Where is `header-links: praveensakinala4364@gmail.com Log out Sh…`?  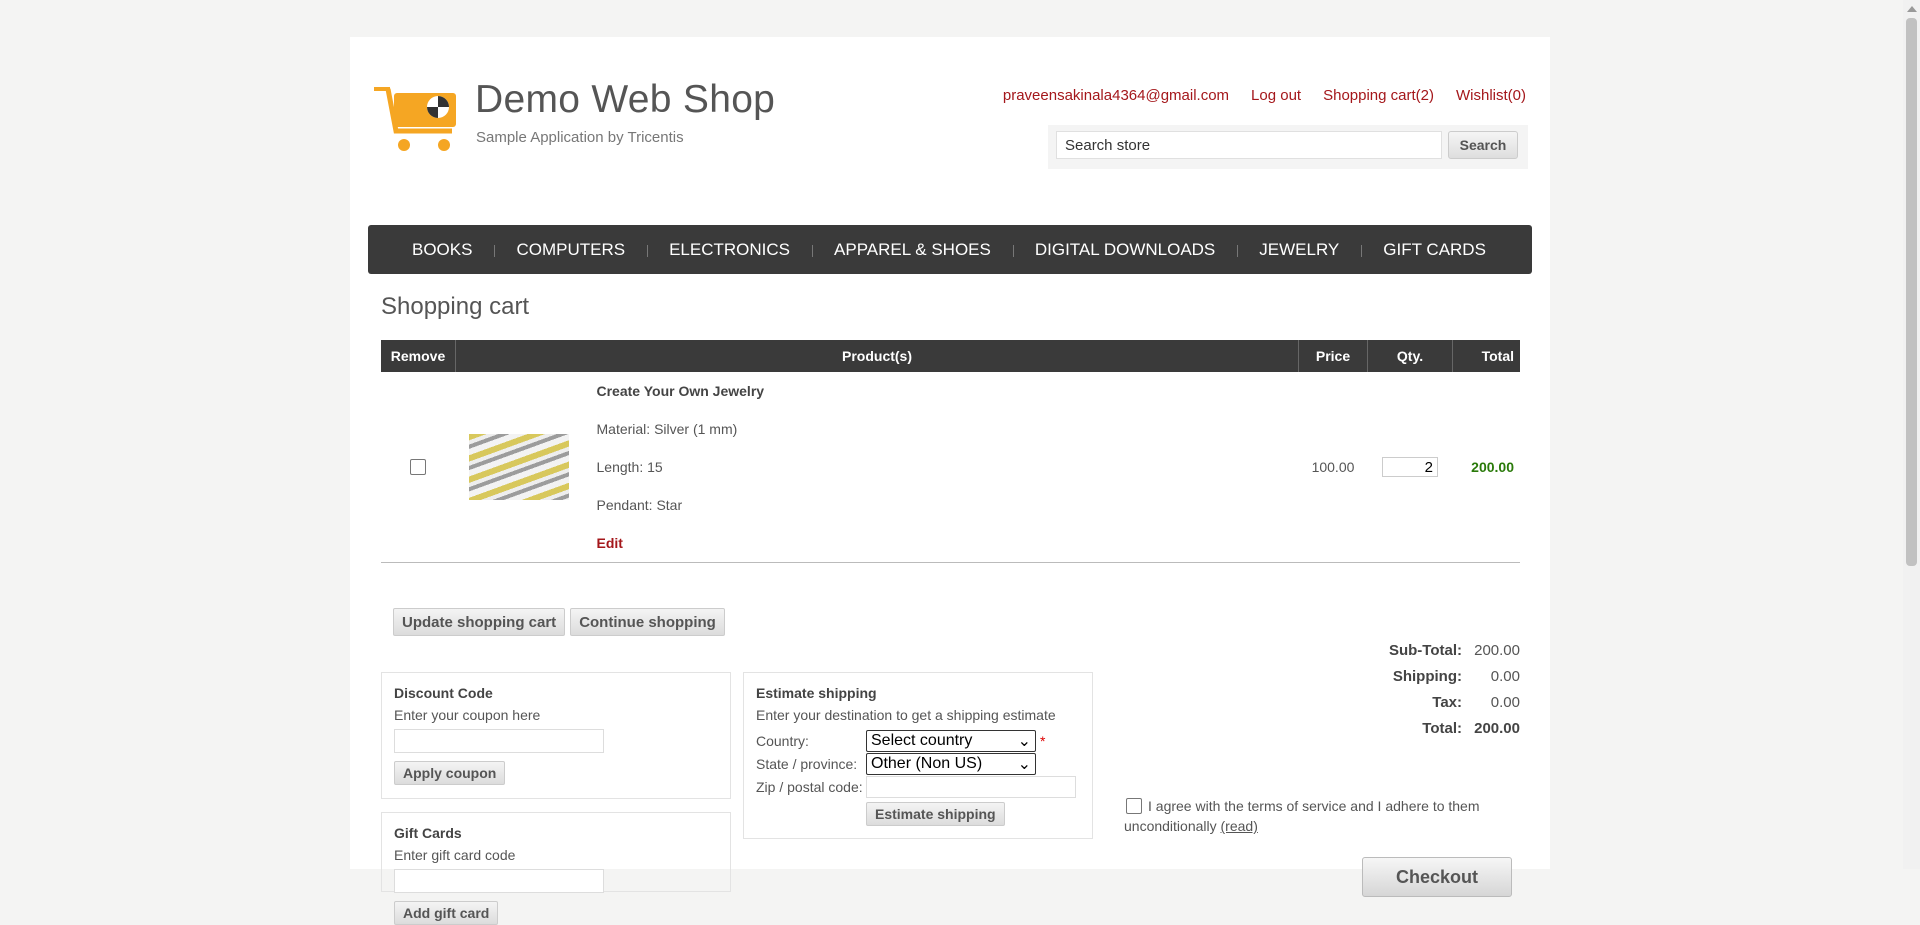
header-links: praveensakinala4364@gmail.com Log out Sh… is located at coordinates (1253, 95).